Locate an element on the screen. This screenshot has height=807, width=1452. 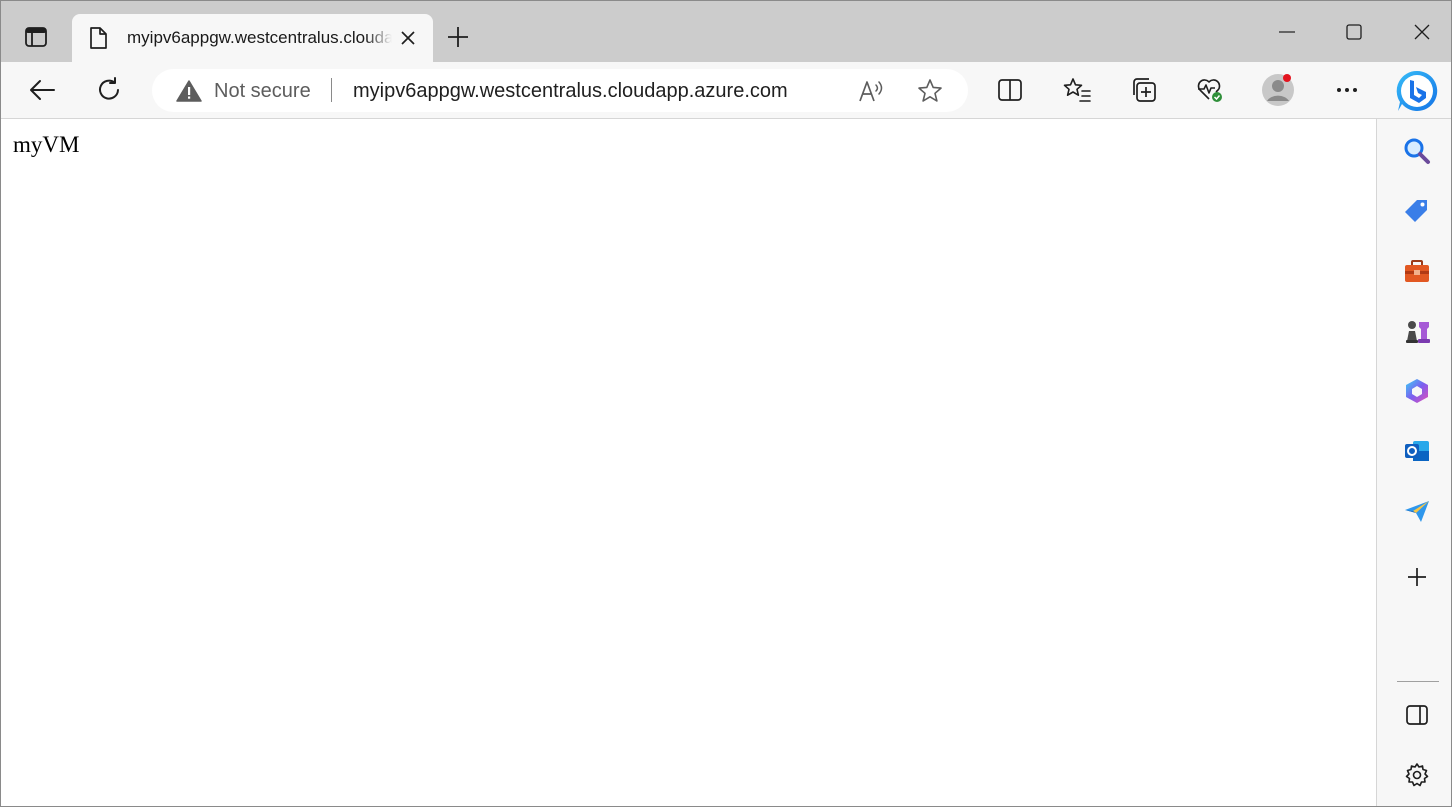
search-icon is located at coordinates (1417, 151).